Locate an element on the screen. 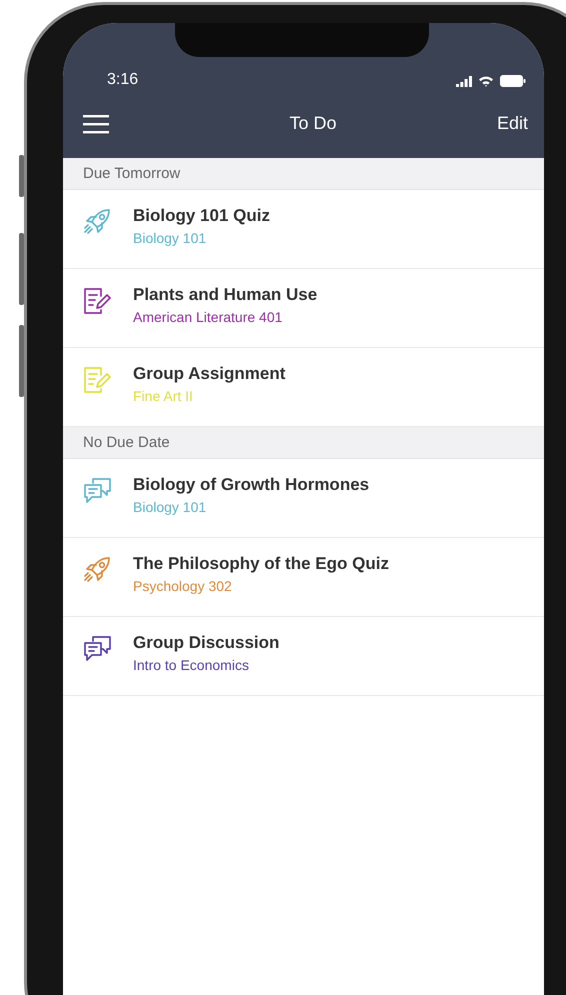 This screenshot has width=566, height=995. menu-icon is located at coordinates (96, 124).